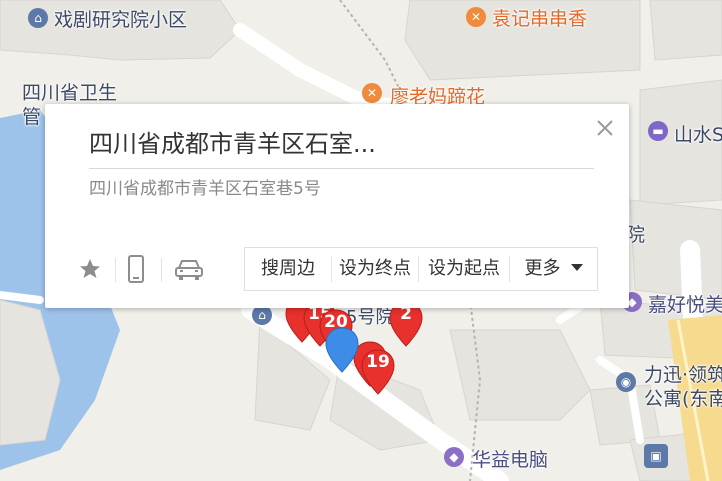 The height and width of the screenshot is (481, 722). What do you see at coordinates (454, 457) in the screenshot?
I see `shopping-bag-icon: ◆` at bounding box center [454, 457].